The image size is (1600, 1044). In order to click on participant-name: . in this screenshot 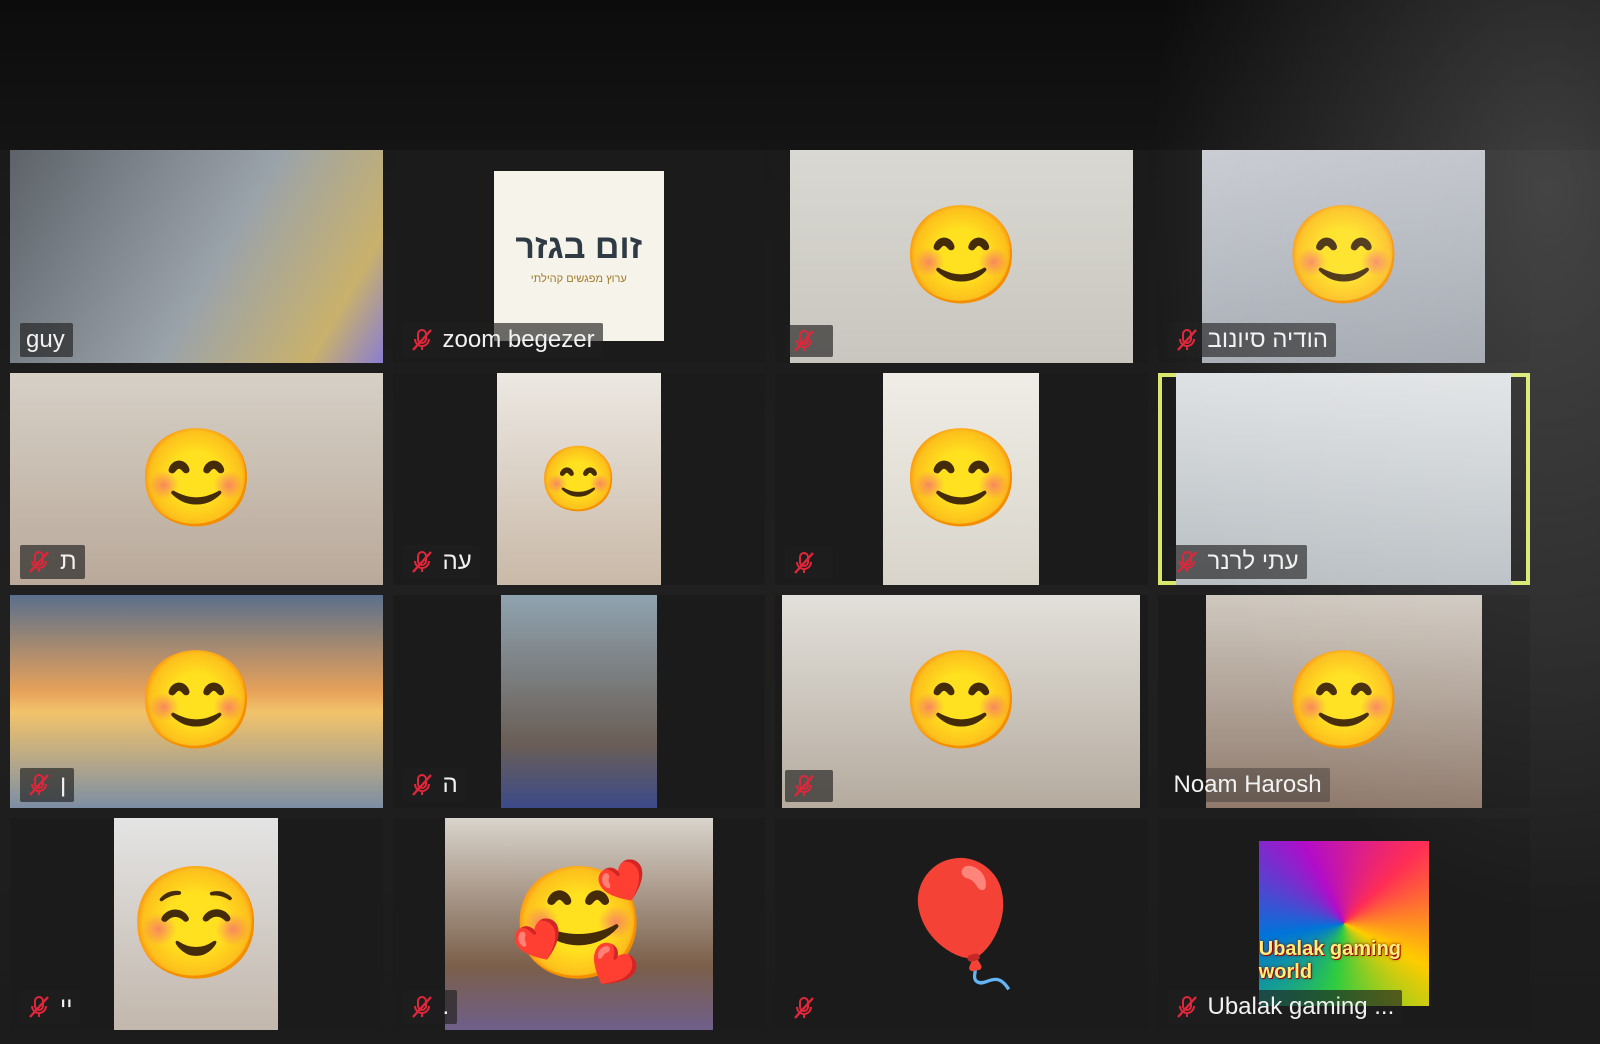, I will do `click(446, 1006)`.